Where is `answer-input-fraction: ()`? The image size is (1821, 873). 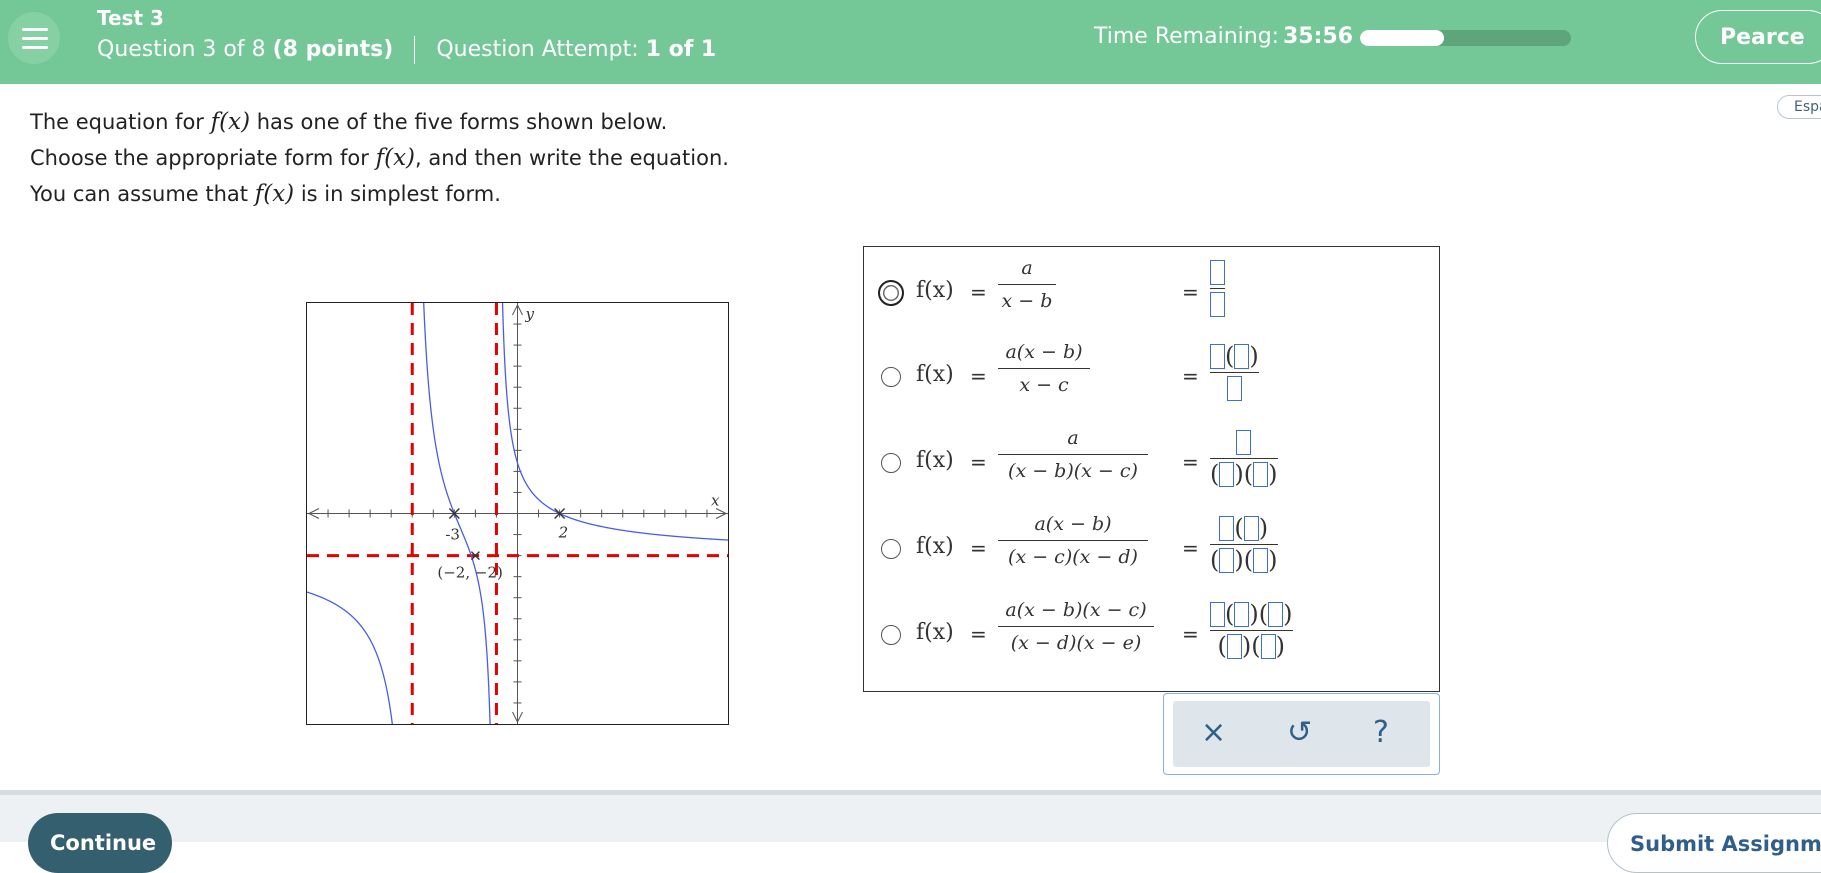 answer-input-fraction: () is located at coordinates (1234, 372).